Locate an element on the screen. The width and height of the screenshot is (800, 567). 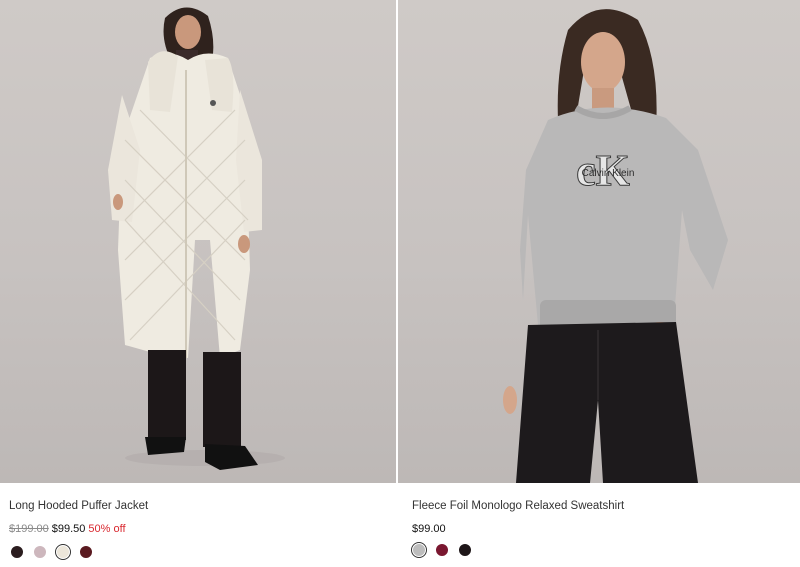
discount-badge: 50% off is located at coordinates (107, 529).